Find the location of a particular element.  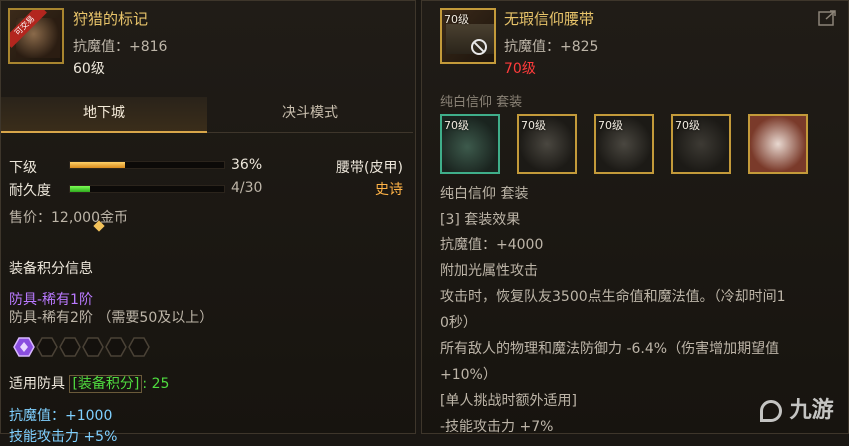

durability-value: 4/30 is located at coordinates (247, 188).